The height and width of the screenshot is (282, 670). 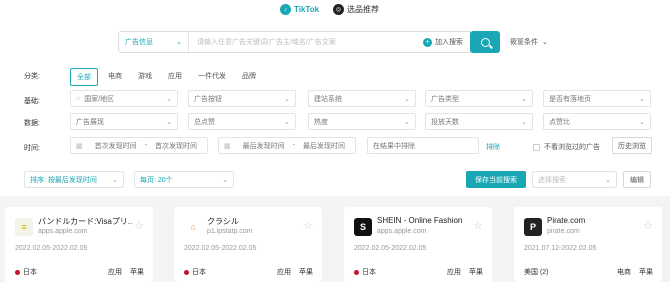 What do you see at coordinates (32, 101) in the screenshot?
I see `basic-label: 基础:` at bounding box center [32, 101].